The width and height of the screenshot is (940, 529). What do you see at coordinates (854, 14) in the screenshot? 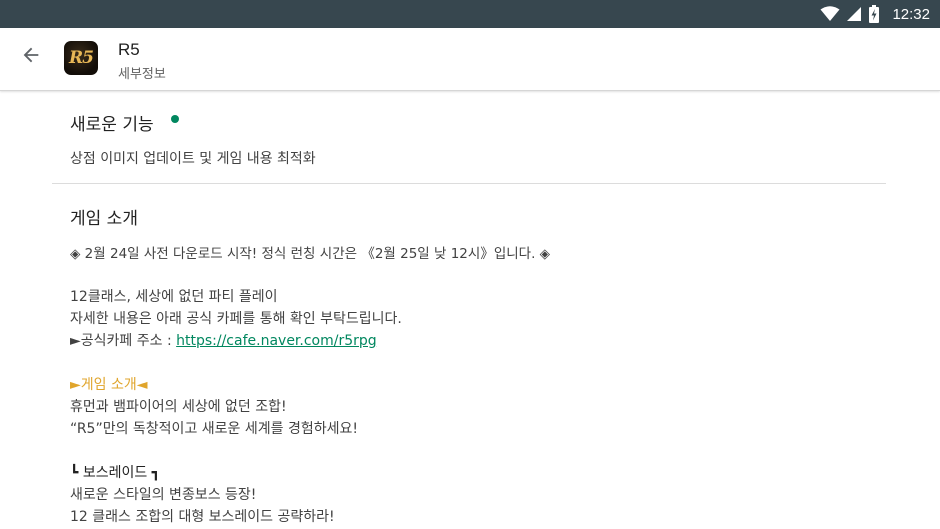
I see `cell-signal-icon` at bounding box center [854, 14].